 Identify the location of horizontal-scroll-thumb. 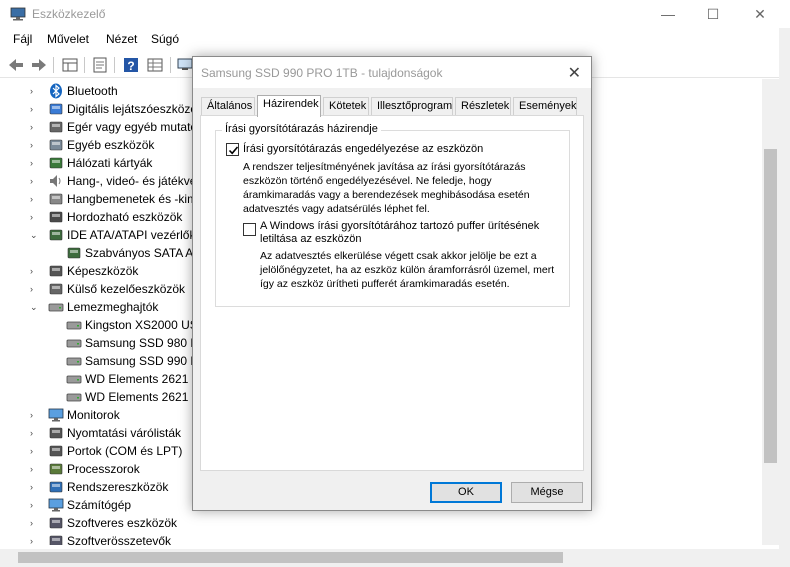
(290, 557).